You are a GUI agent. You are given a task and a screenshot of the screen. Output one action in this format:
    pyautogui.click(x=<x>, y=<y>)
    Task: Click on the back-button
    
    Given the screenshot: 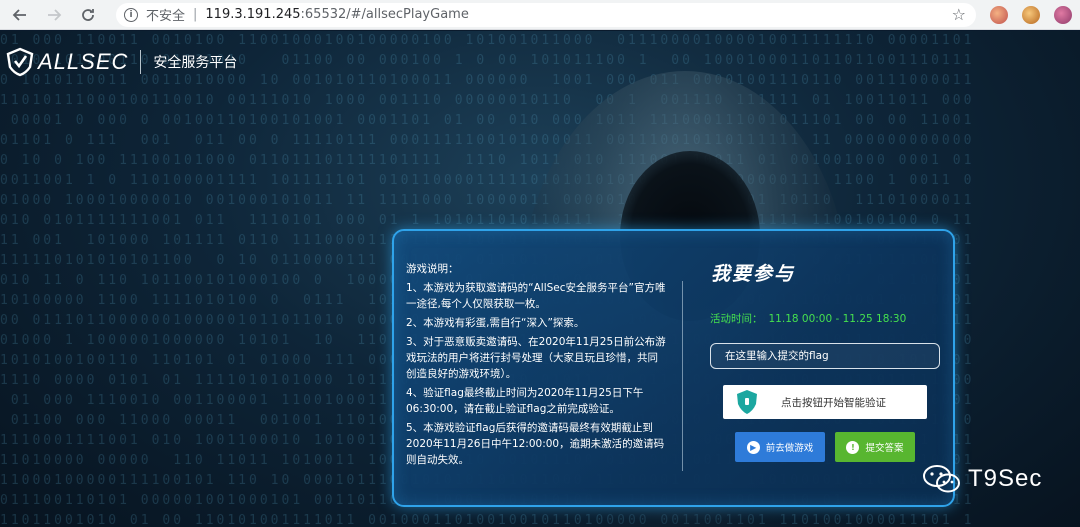 What is the action you would take?
    pyautogui.click(x=20, y=15)
    